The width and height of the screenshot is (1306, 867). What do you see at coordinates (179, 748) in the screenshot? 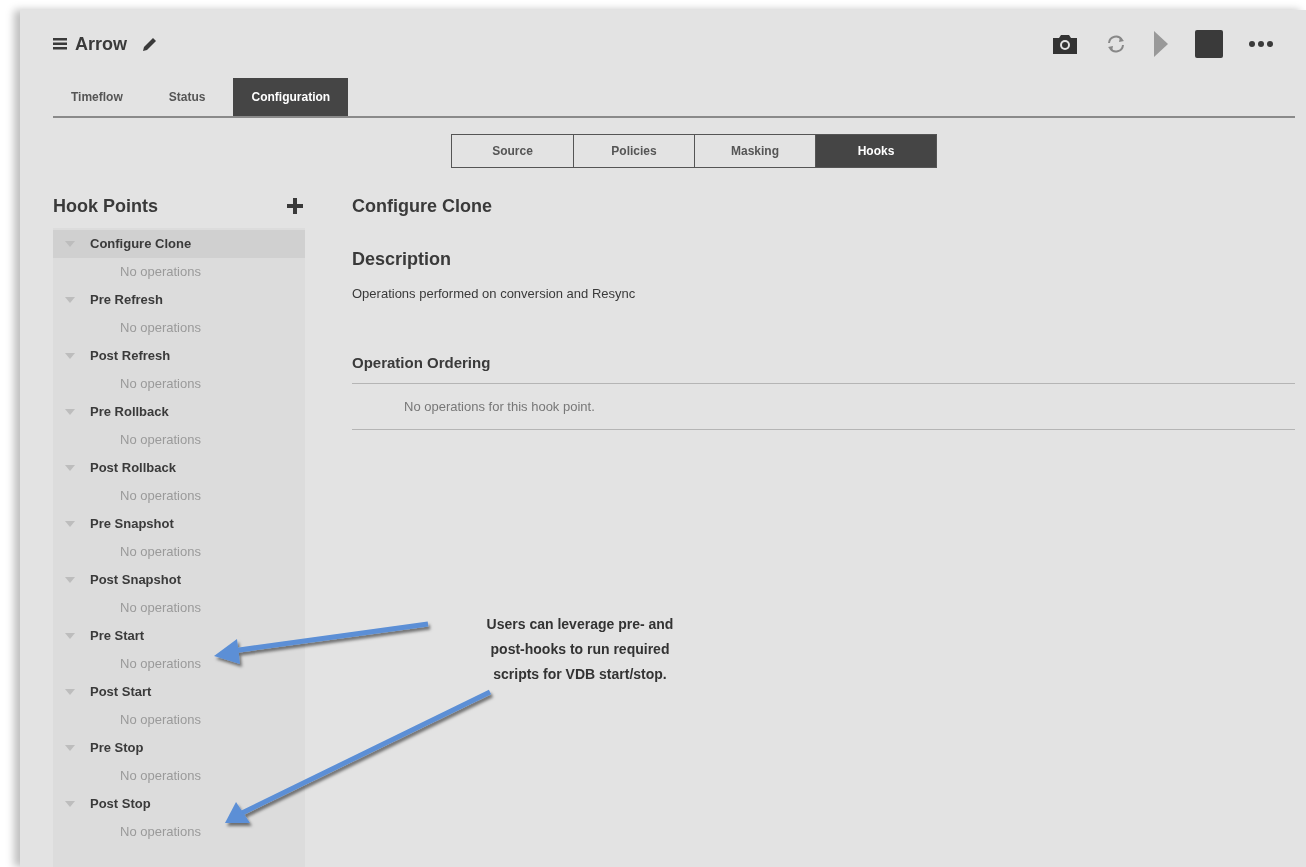
I see `hook-item: Pre Stop` at bounding box center [179, 748].